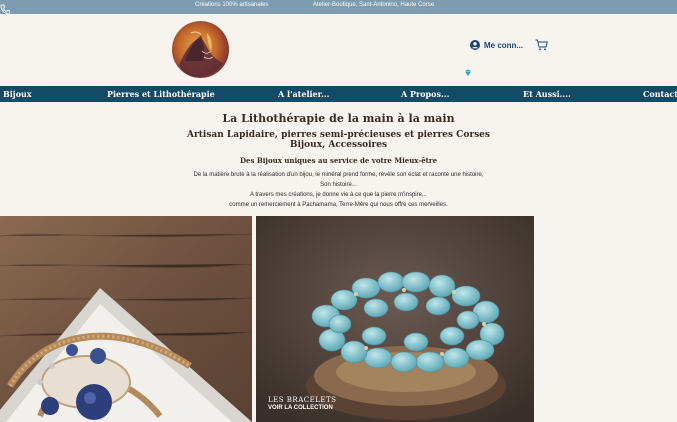  What do you see at coordinates (17, 94) in the screenshot?
I see `nav-item-bijoux: Bijoux` at bounding box center [17, 94].